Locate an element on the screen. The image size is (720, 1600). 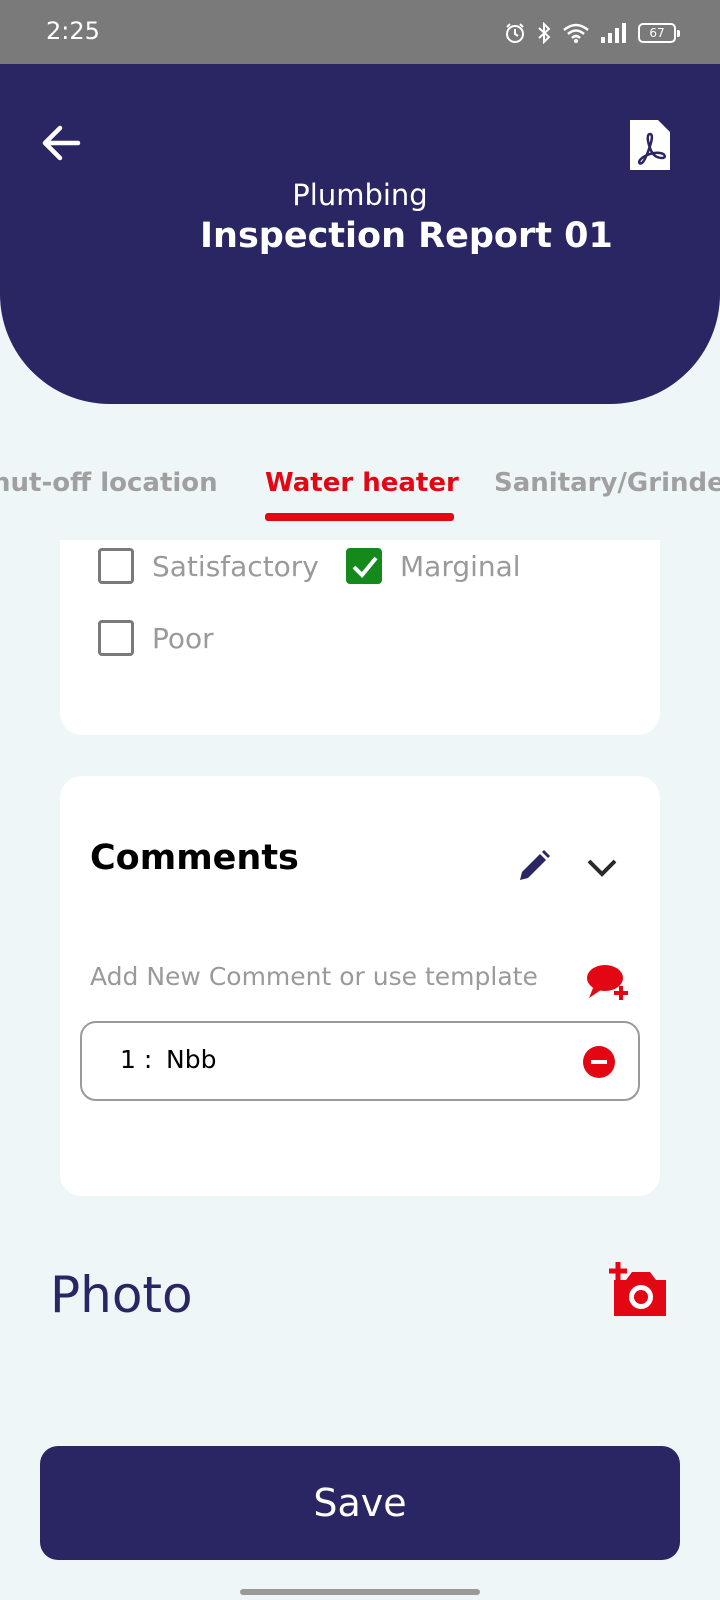
option-marginal: Marginal is located at coordinates (433, 566).